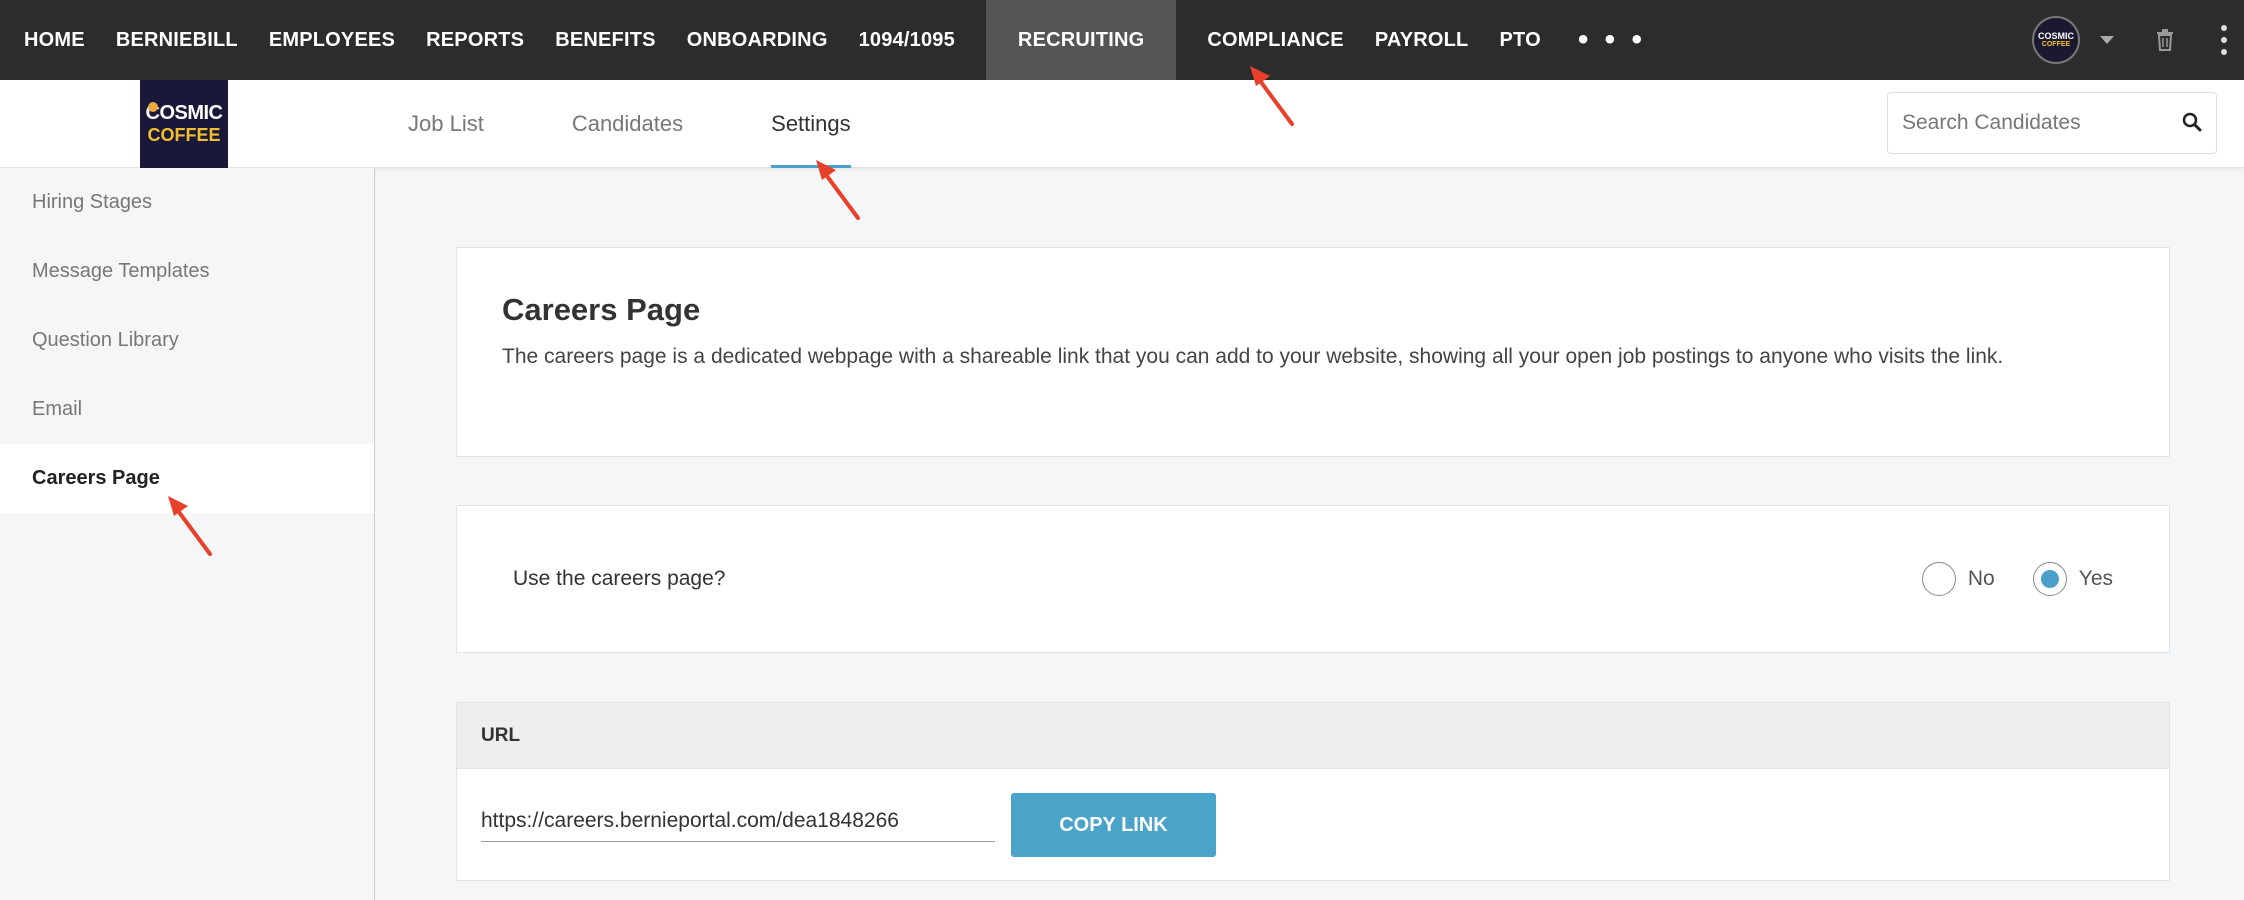 The image size is (2244, 900). I want to click on nav-onboarding: ONBOARDING, so click(773, 40).